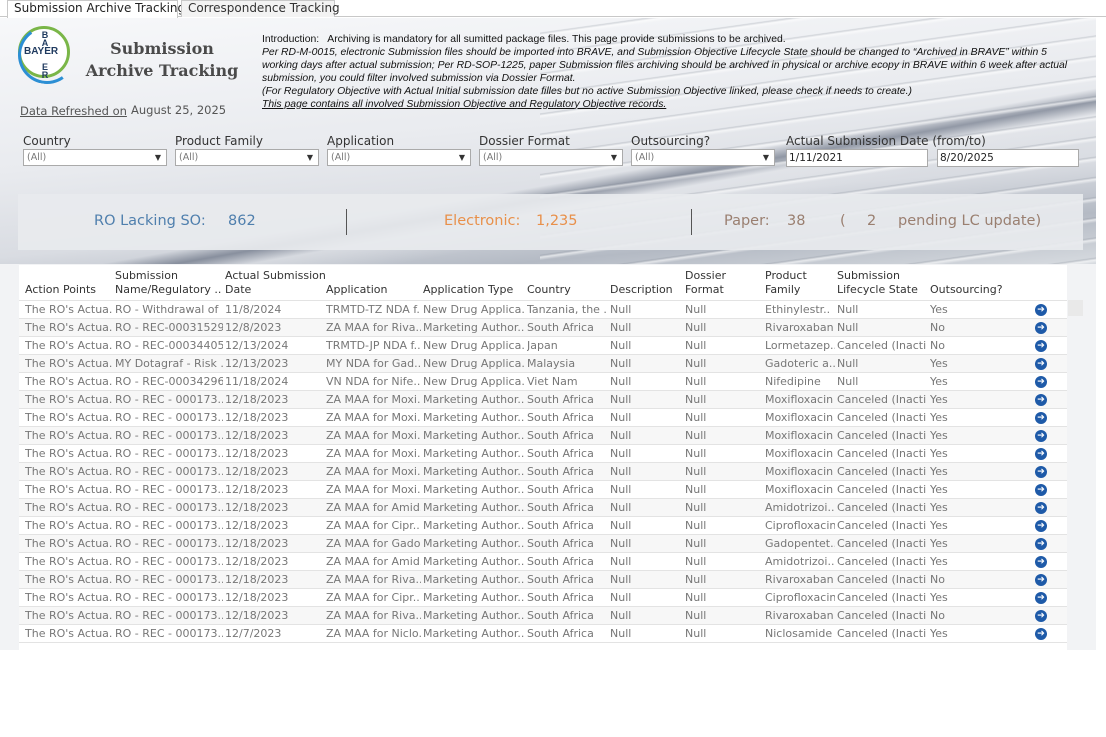  I want to click on product-family-dropdown: (All) ▼, so click(247, 157).